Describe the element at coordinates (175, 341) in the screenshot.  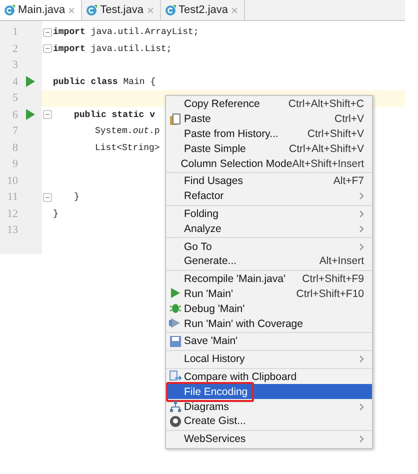
I see `save-icon` at that location.